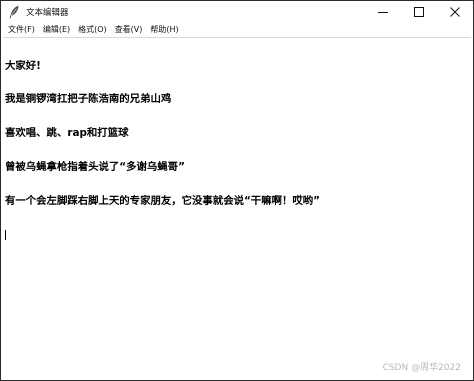 The image size is (474, 381). I want to click on menu-view: 查看(V), so click(129, 30).